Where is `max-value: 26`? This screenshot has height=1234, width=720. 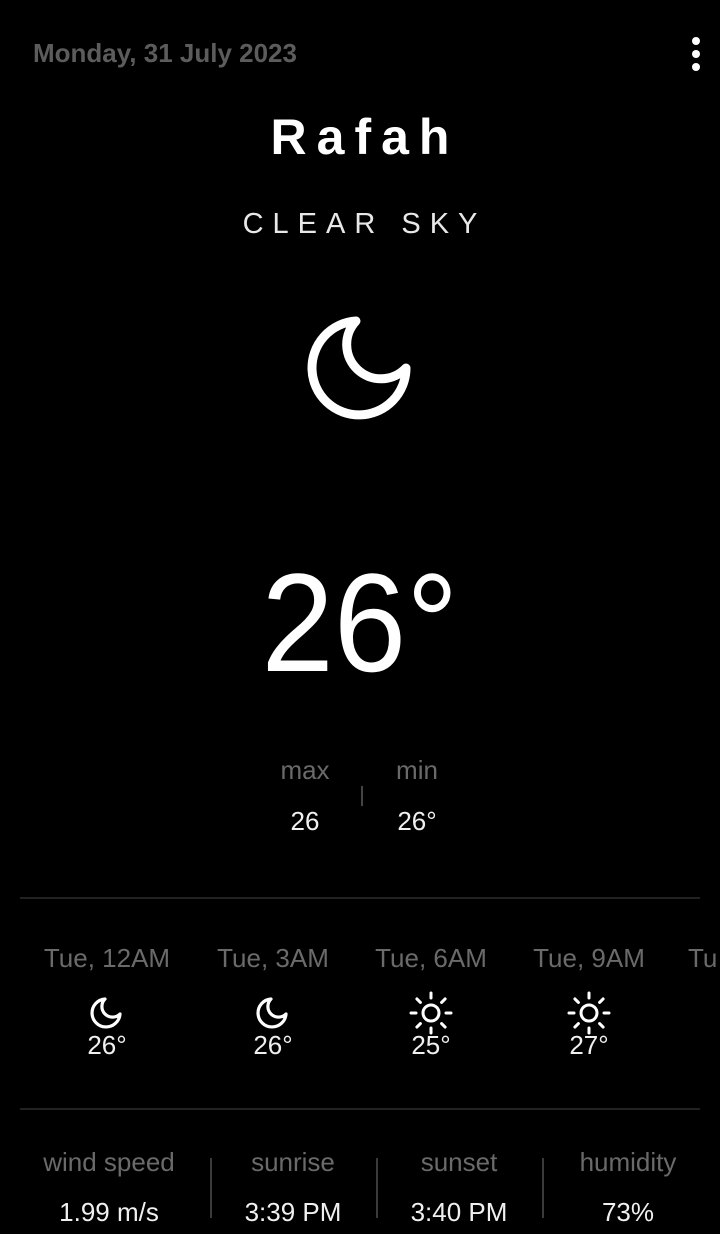
max-value: 26 is located at coordinates (305, 821).